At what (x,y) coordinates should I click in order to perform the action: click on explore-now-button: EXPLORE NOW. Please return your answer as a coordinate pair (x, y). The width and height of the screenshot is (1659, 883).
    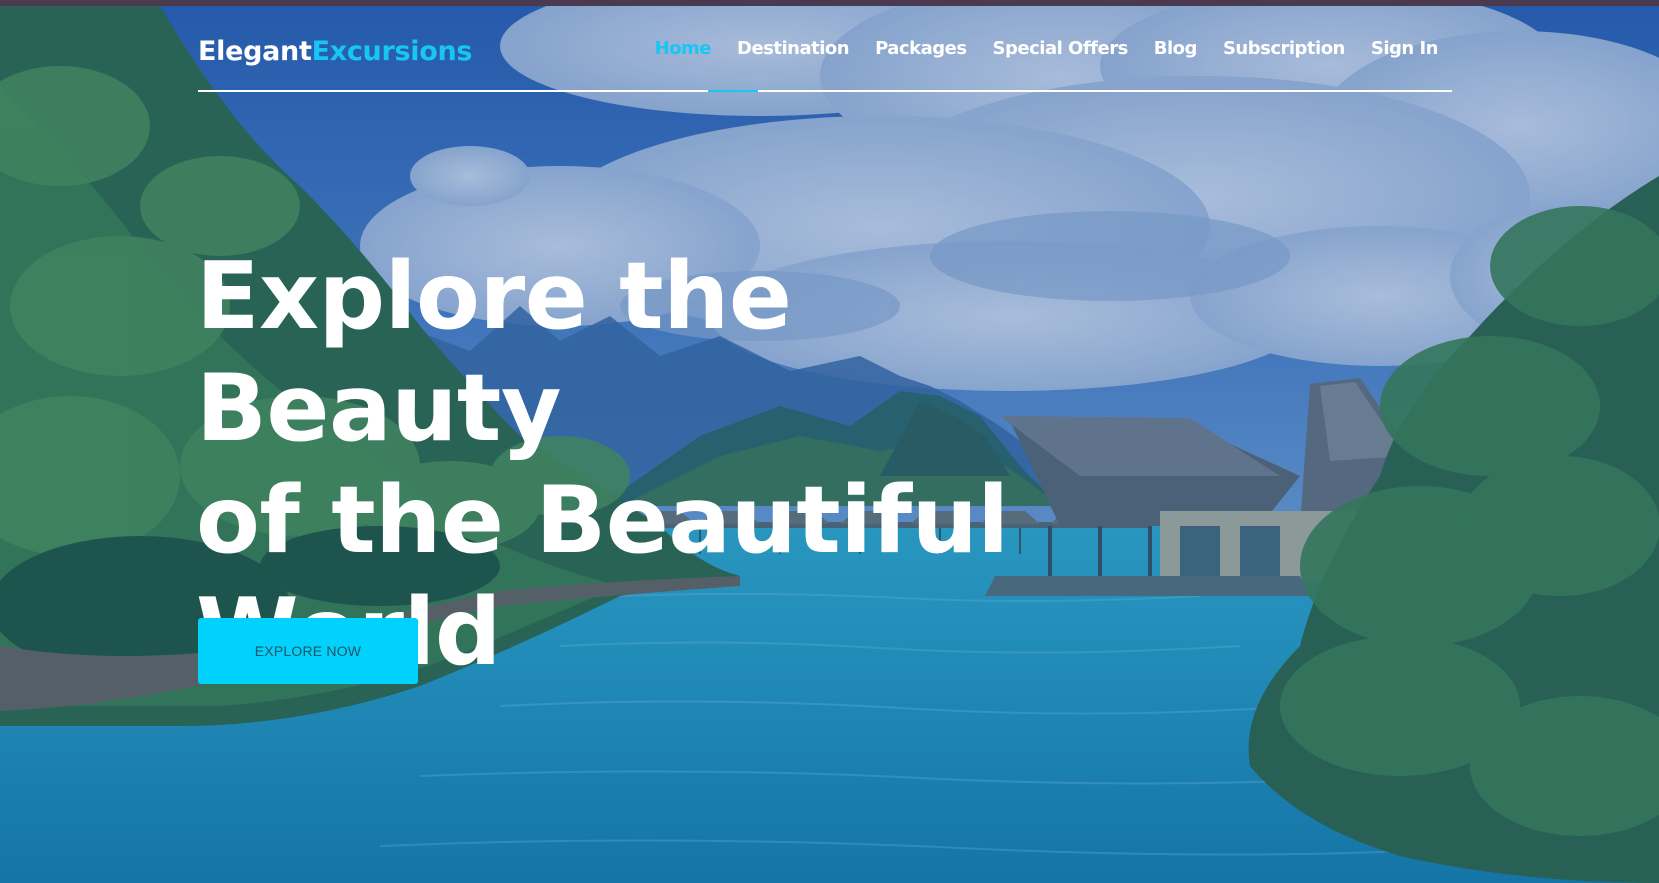
    Looking at the image, I should click on (308, 651).